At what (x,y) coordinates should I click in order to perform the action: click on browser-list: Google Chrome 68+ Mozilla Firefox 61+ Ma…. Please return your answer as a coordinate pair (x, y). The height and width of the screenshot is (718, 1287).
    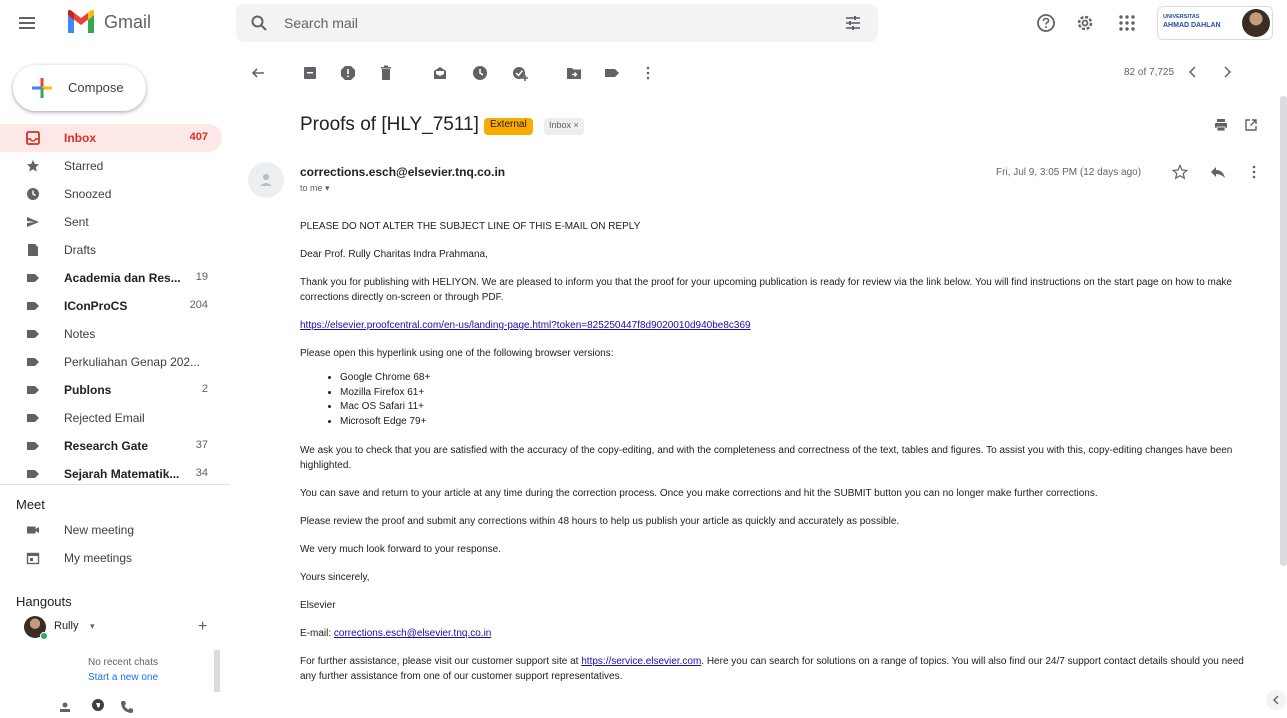
    Looking at the image, I should click on (800, 400).